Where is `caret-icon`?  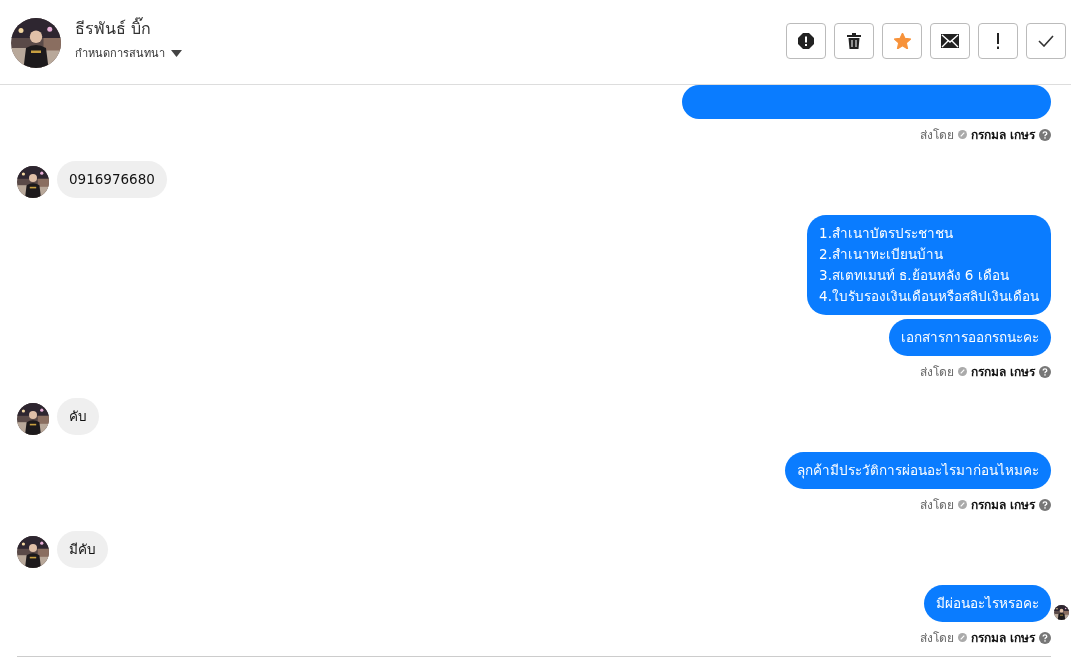
caret-icon is located at coordinates (176, 53).